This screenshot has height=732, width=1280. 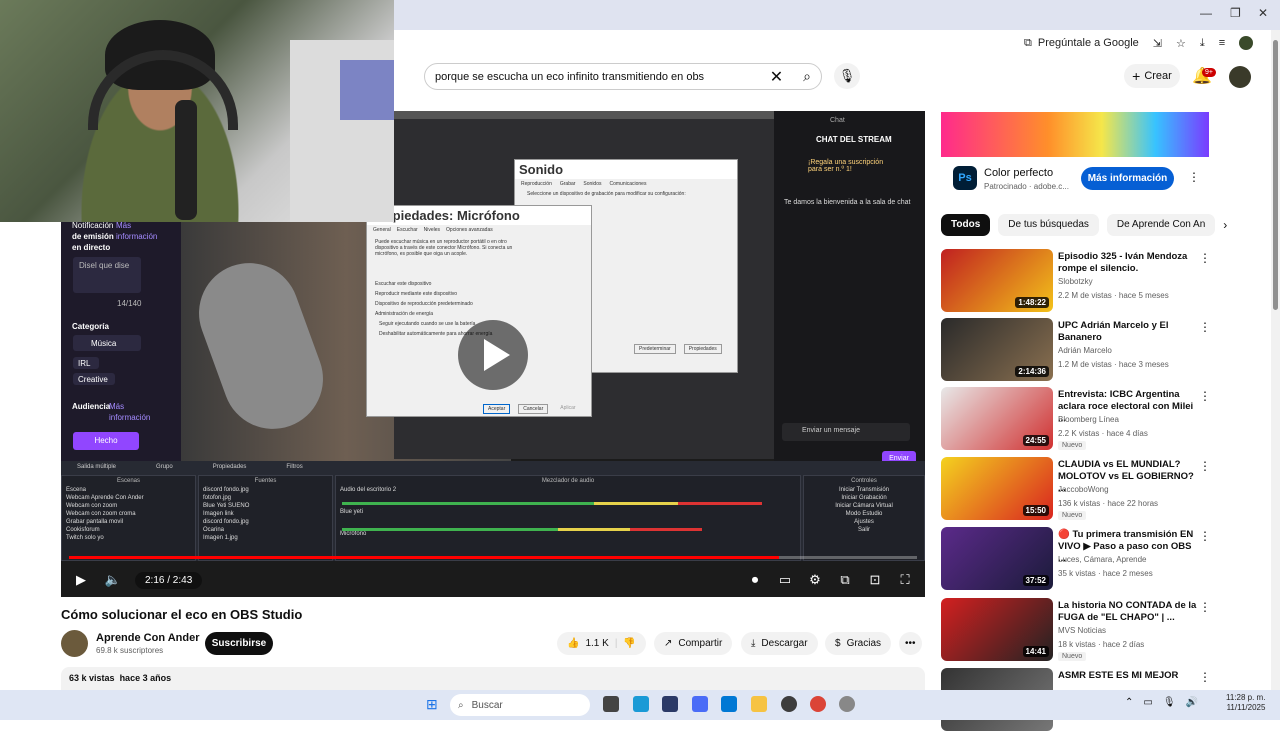 I want to click on network-icon: ▭, so click(x=1147, y=702).